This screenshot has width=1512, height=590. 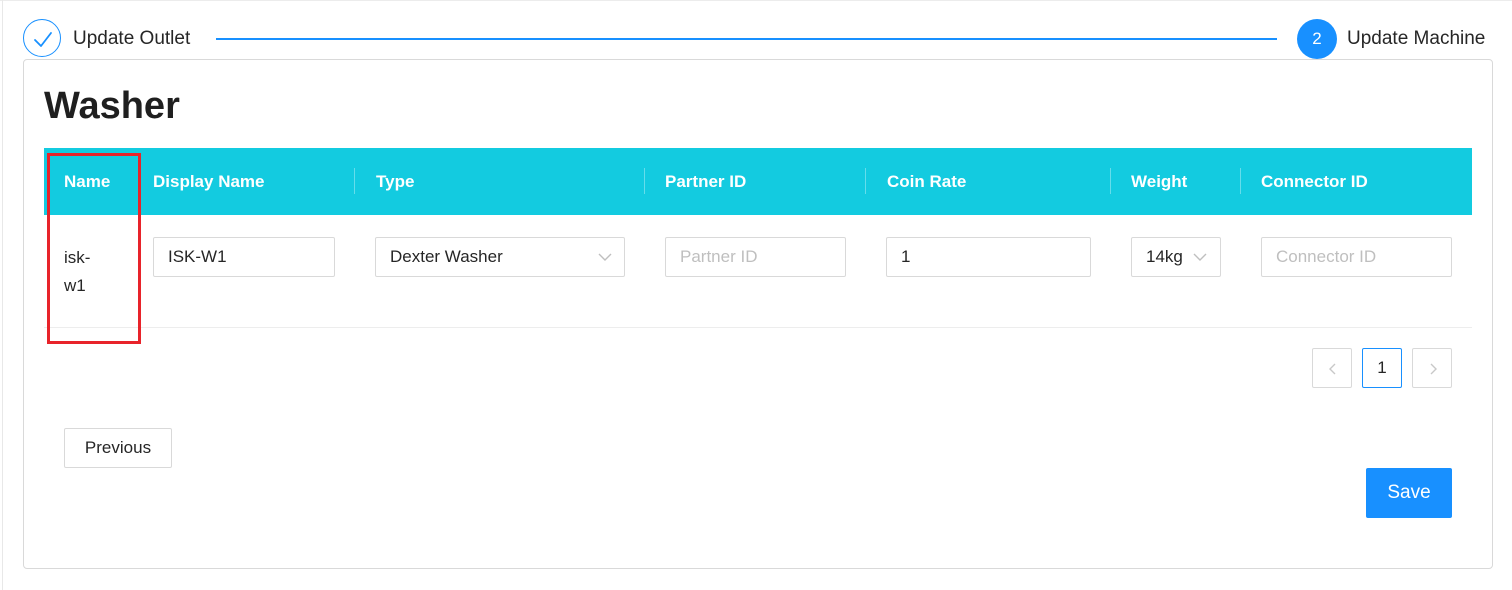 What do you see at coordinates (118, 448) in the screenshot?
I see `previous-button: Previous` at bounding box center [118, 448].